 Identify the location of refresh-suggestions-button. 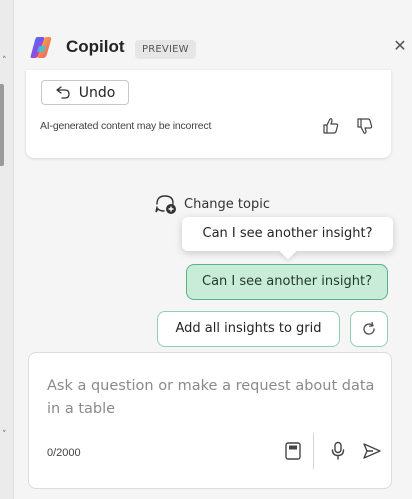
(369, 329).